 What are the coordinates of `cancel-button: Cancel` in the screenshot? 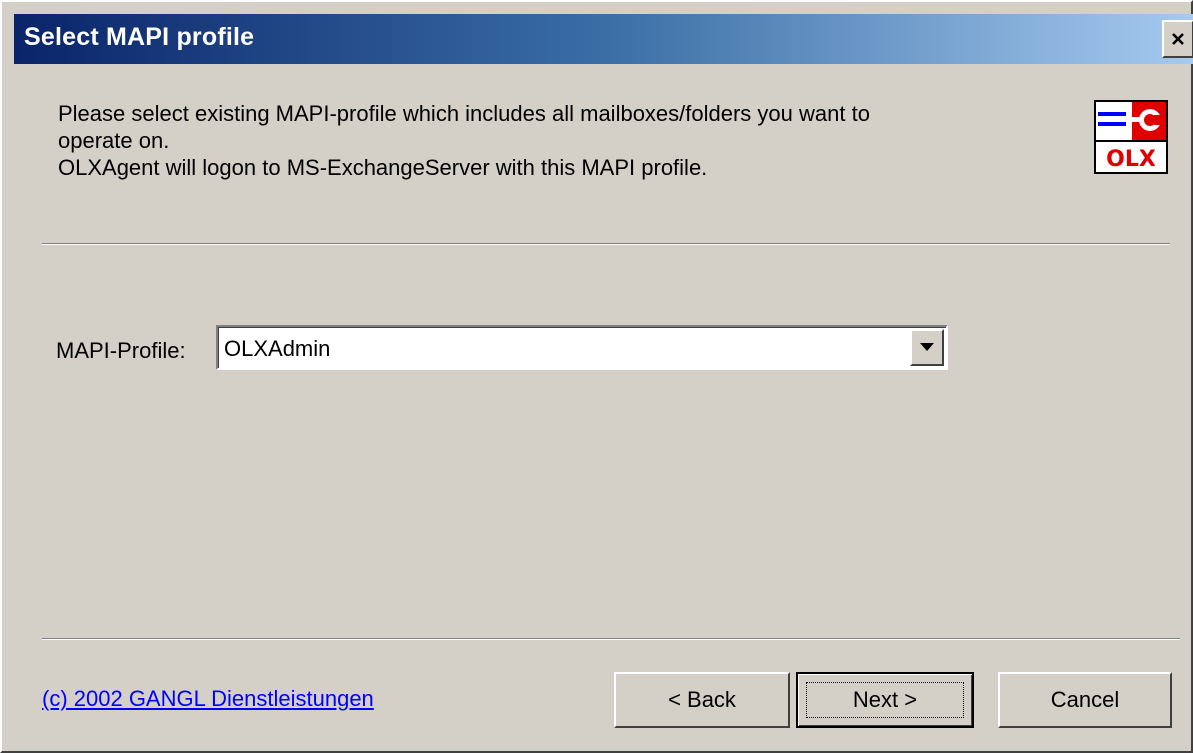 It's located at (1085, 700).